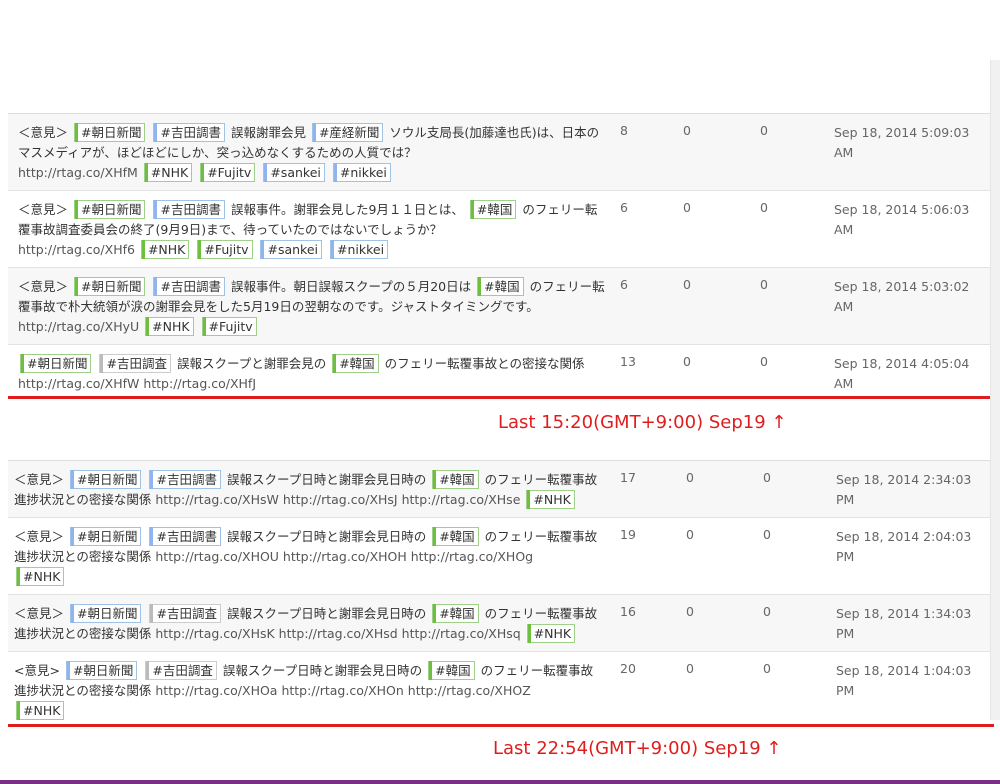 The height and width of the screenshot is (784, 1000). What do you see at coordinates (347, 132) in the screenshot?
I see `hashtag-link: #産経新聞` at bounding box center [347, 132].